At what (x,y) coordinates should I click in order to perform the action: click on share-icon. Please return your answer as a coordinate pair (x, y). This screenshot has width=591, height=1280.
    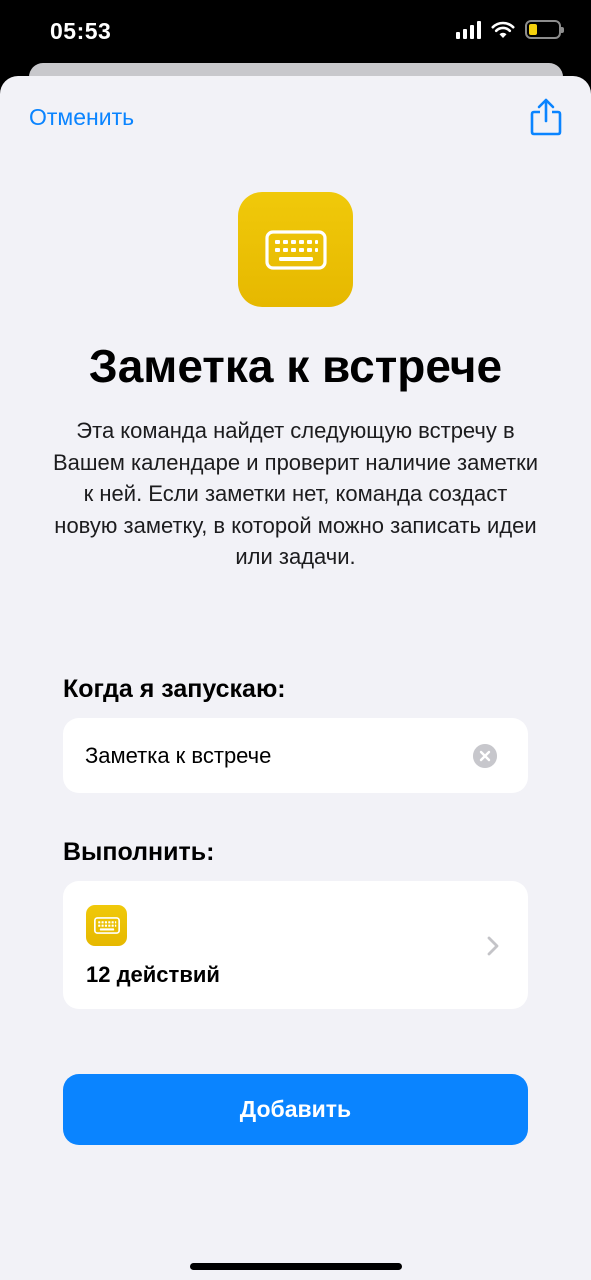
    Looking at the image, I should click on (546, 117).